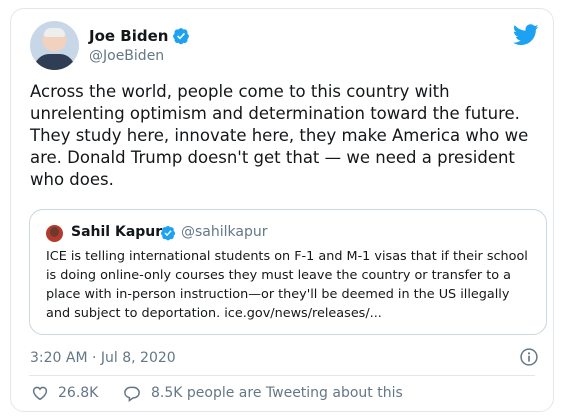 The image size is (566, 417). Describe the element at coordinates (181, 36) in the screenshot. I see `verified-badge-icon` at that location.